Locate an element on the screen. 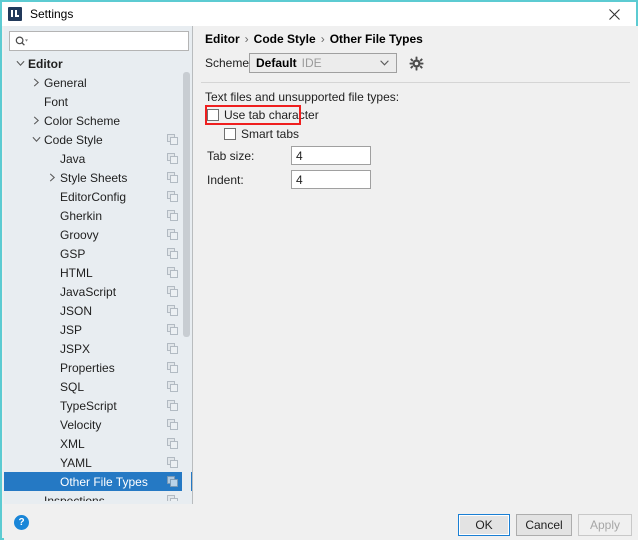 The height and width of the screenshot is (540, 638). search-icon is located at coordinates (21, 41).